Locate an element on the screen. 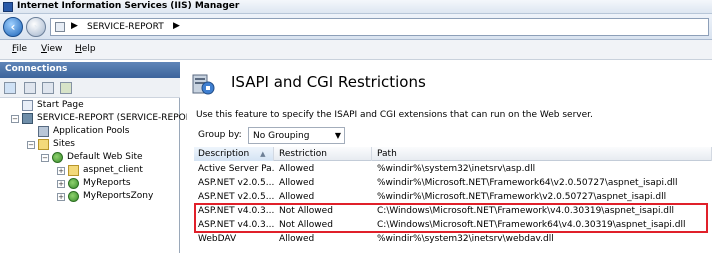 The image size is (712, 253). back-button: ‹ is located at coordinates (13, 27).